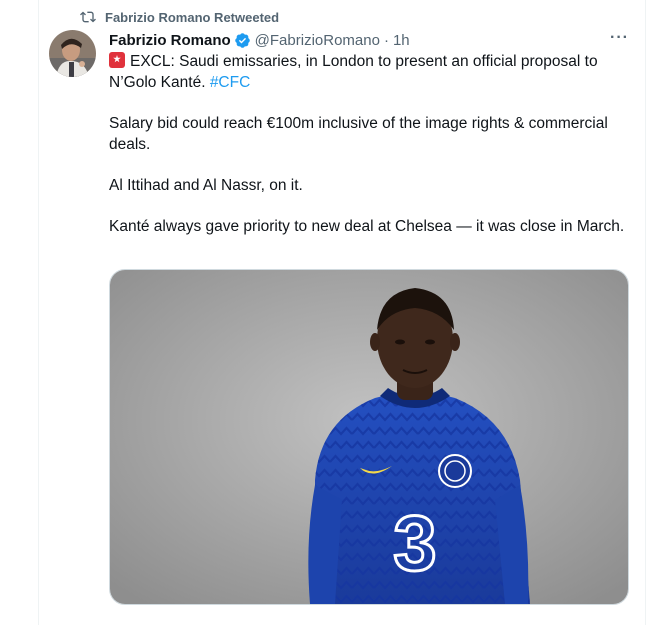 This screenshot has width=670, height=625. Describe the element at coordinates (401, 40) in the screenshot. I see `timestamp: 1h` at that location.